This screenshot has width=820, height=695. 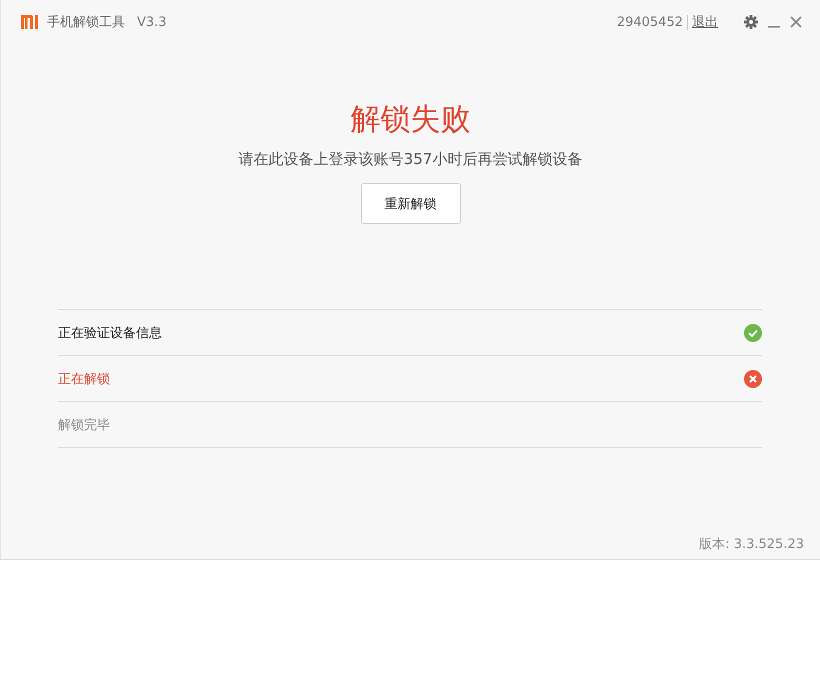 What do you see at coordinates (751, 544) in the screenshot?
I see `version-label: 版本: 3.3.525.23` at bounding box center [751, 544].